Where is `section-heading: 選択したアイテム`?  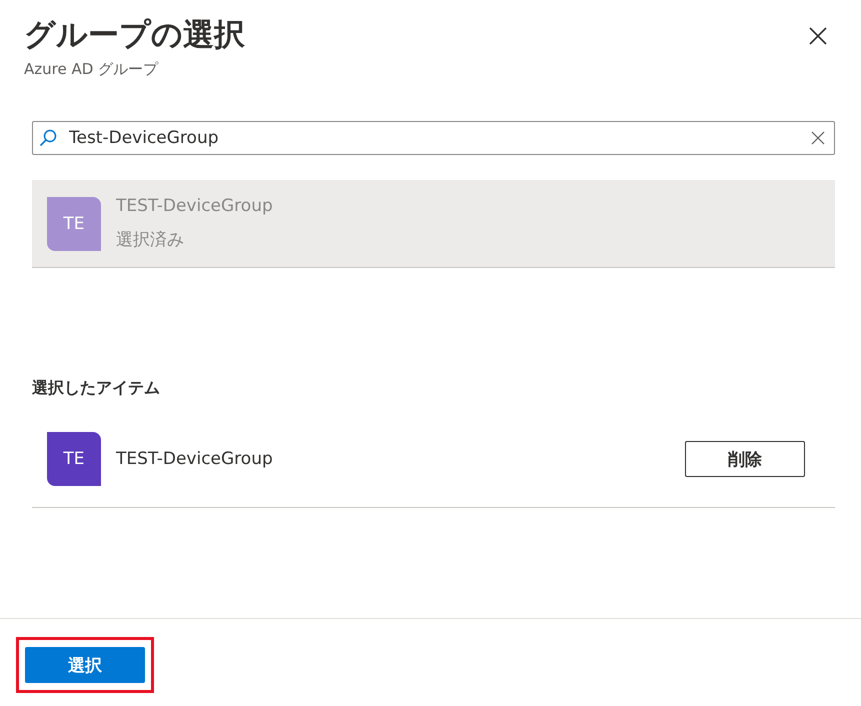
section-heading: 選択したアイテム is located at coordinates (96, 388).